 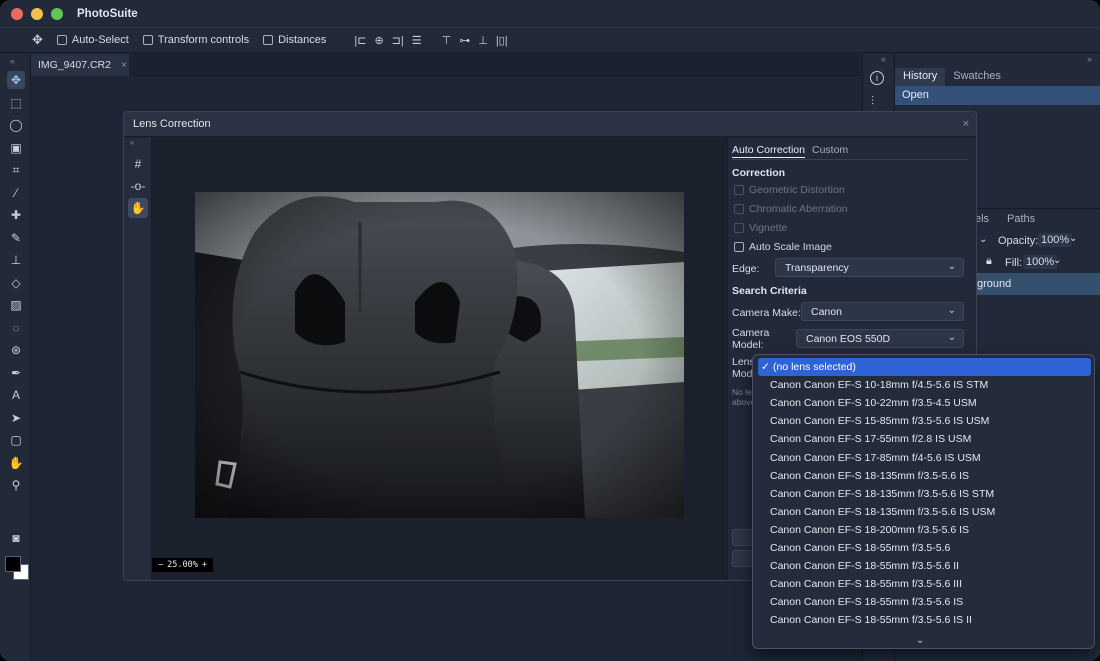 I want to click on auto-select-label: Auto-Select, so click(x=100, y=40).